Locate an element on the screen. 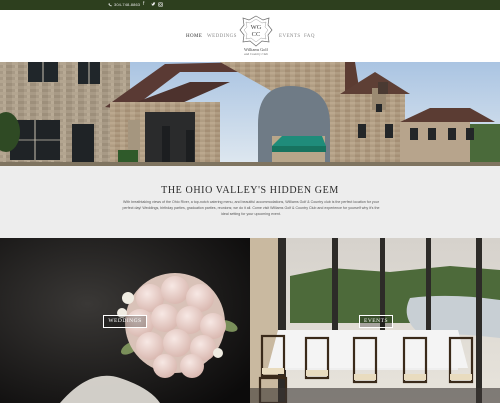  phone-text: 304-748-8863 is located at coordinates (127, 4).